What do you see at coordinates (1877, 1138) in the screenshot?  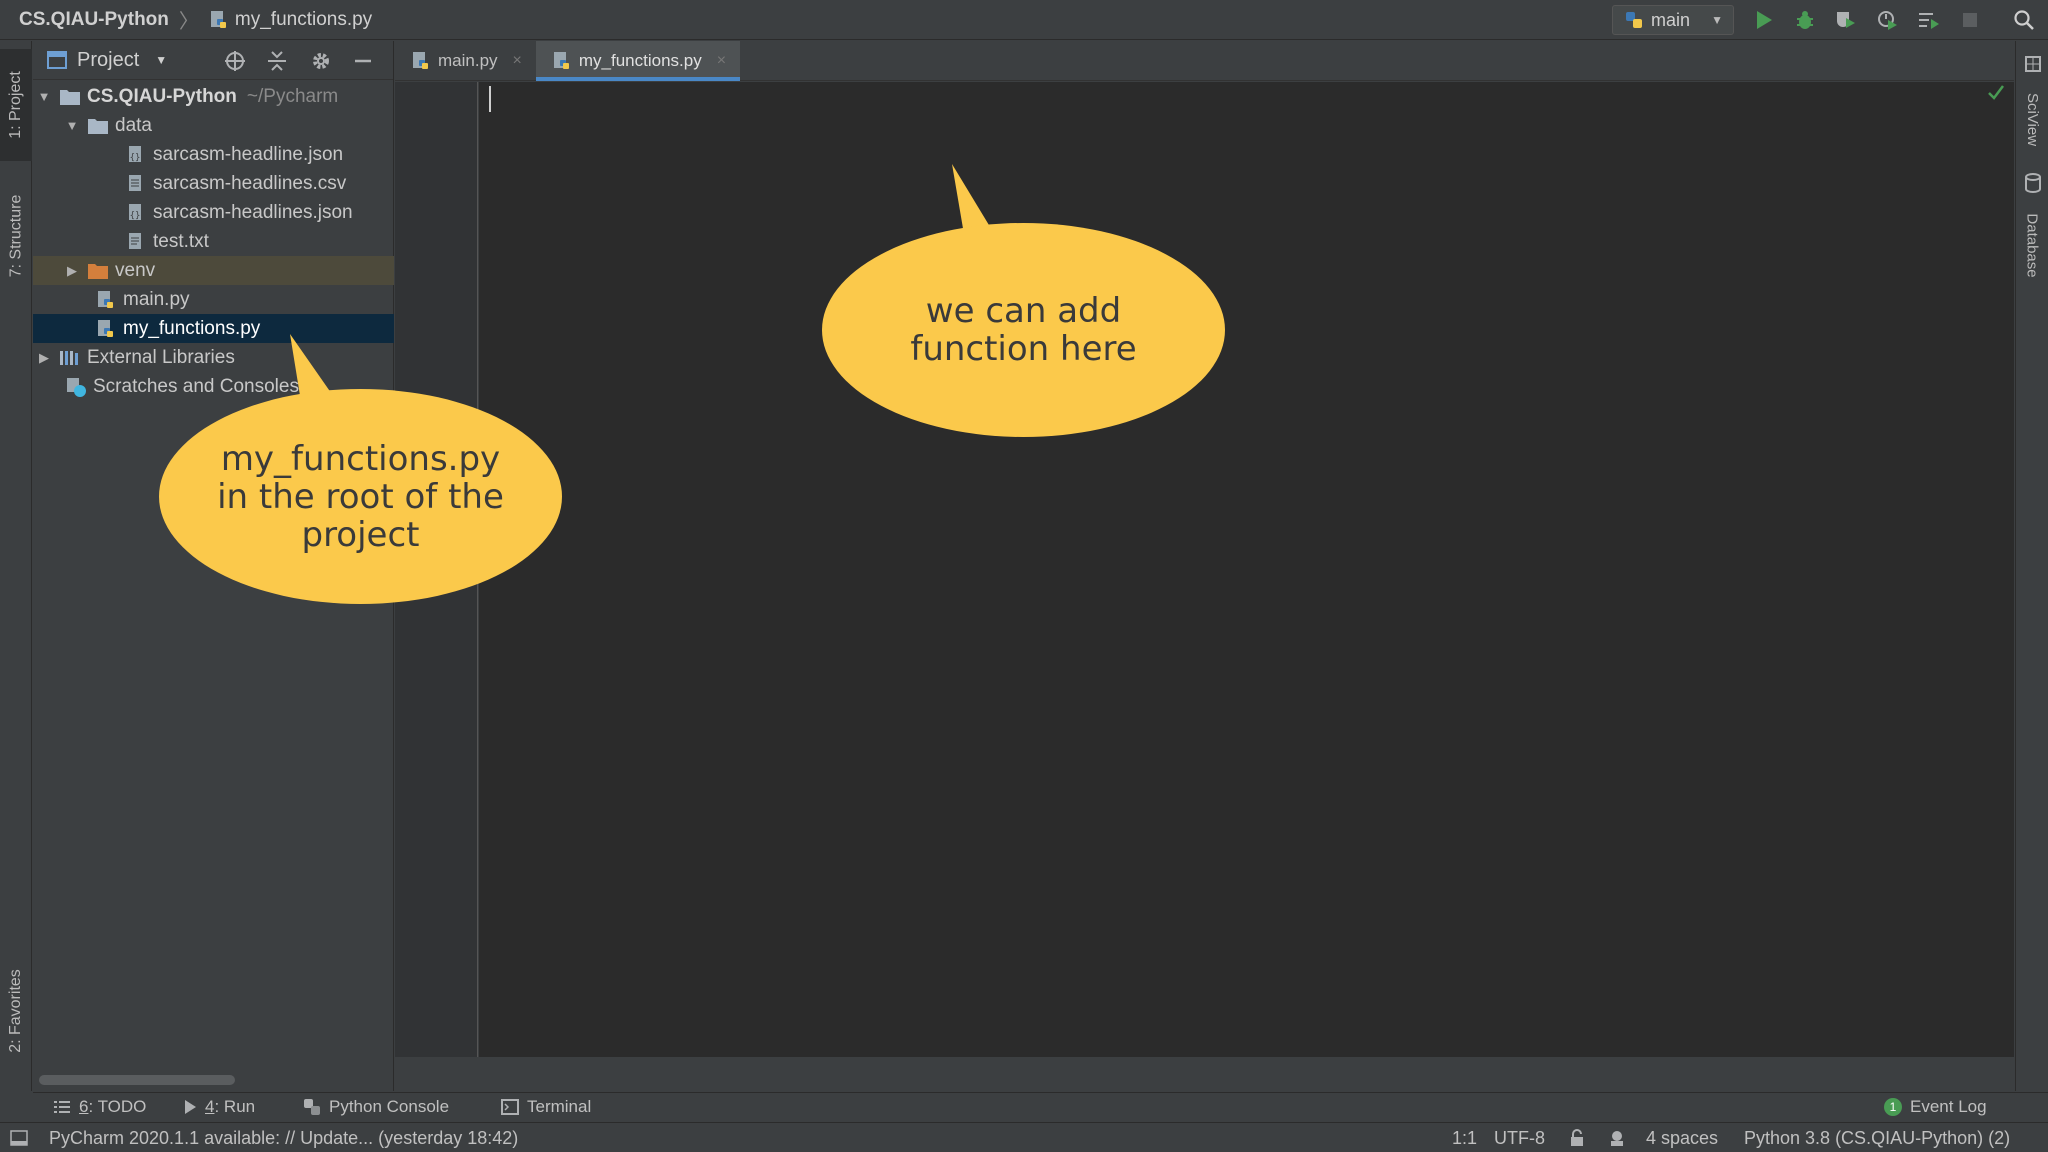 I see `python-interpreter: Python 3.8 (CS.QIAU-Python) (2)` at bounding box center [1877, 1138].